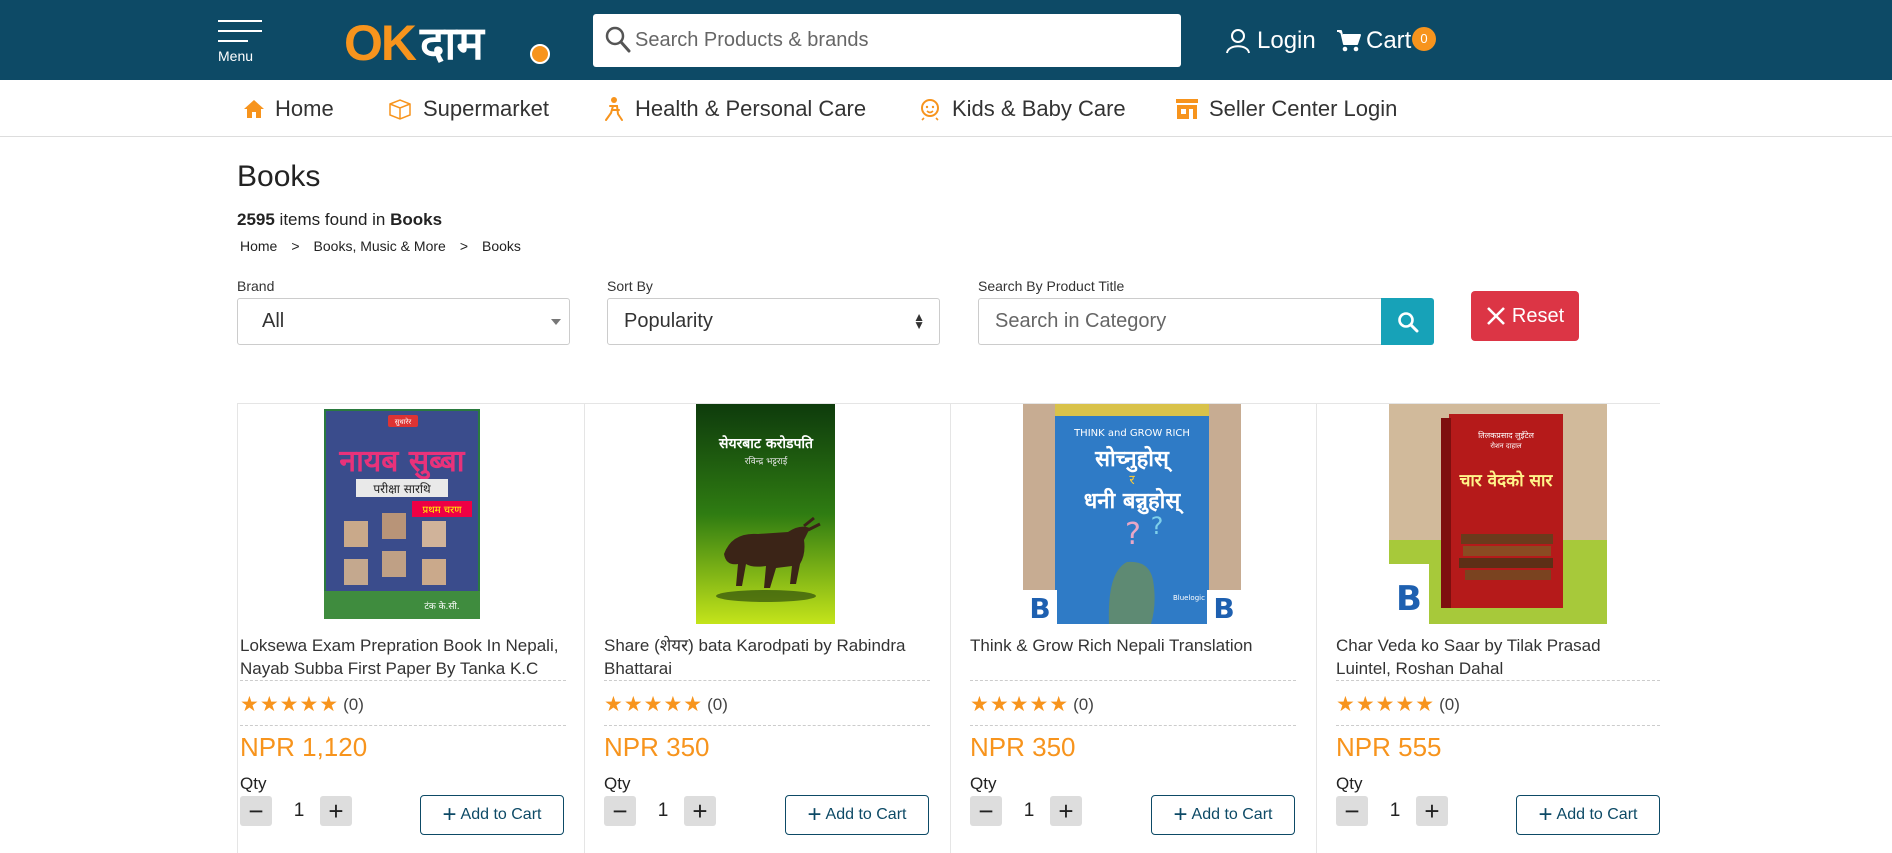 This screenshot has height=853, width=1892. What do you see at coordinates (288, 109) in the screenshot?
I see `nav-item-home: Home` at bounding box center [288, 109].